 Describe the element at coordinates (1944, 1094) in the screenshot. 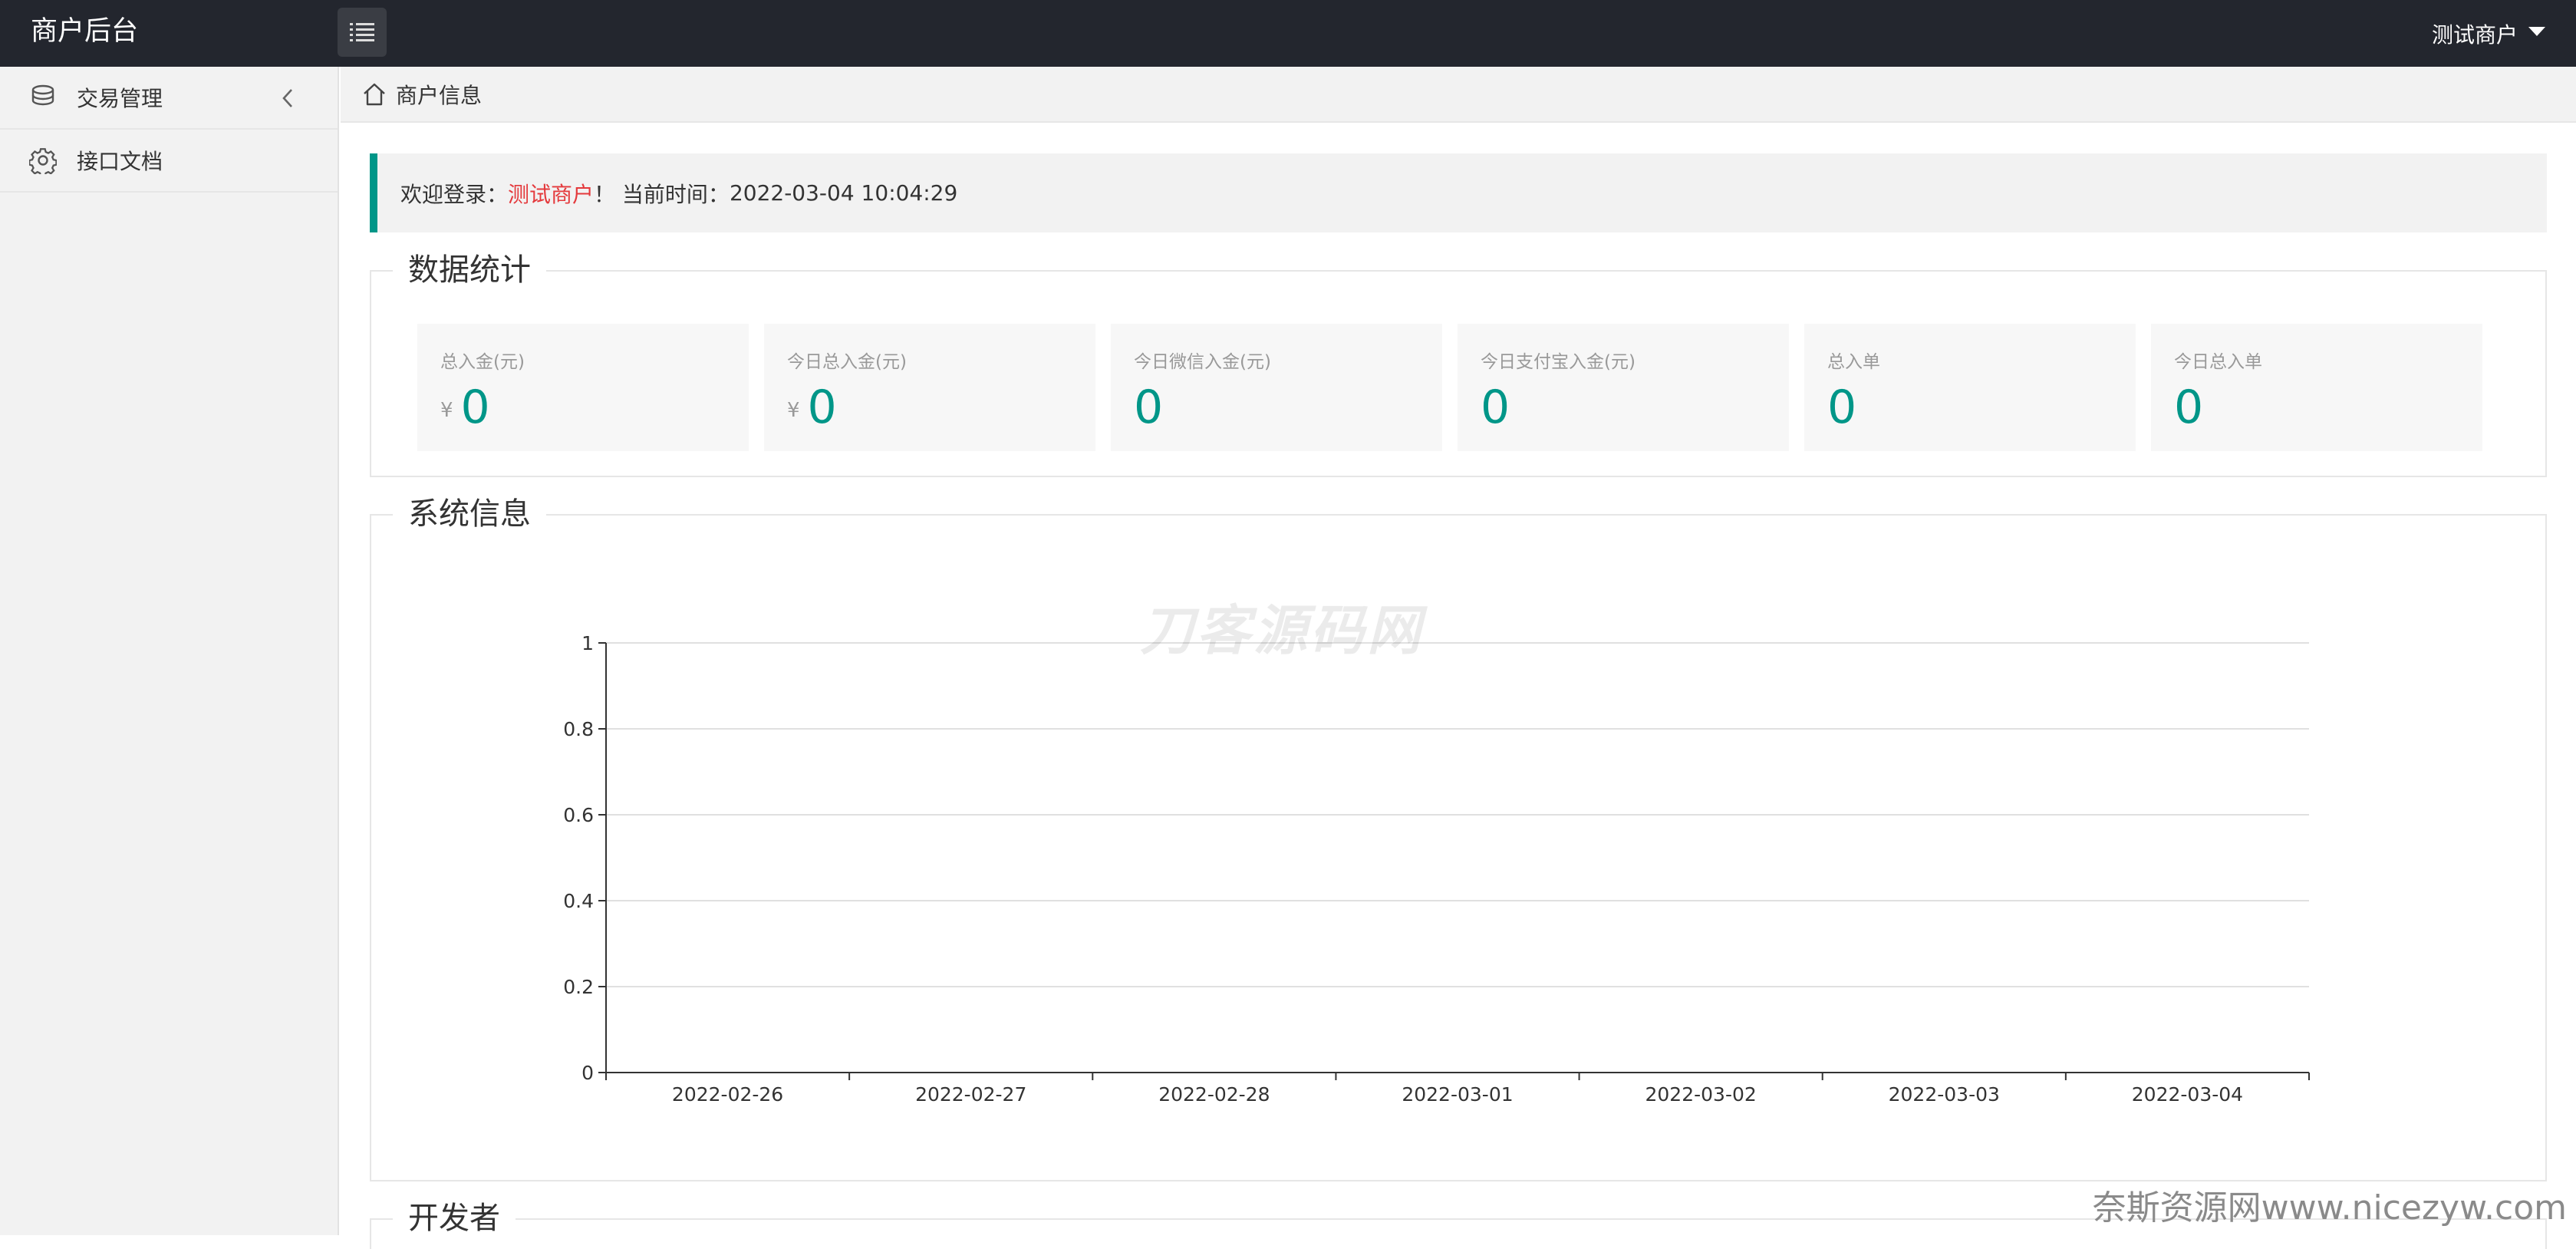

I see `x-tick-label: 2022-03-03` at that location.